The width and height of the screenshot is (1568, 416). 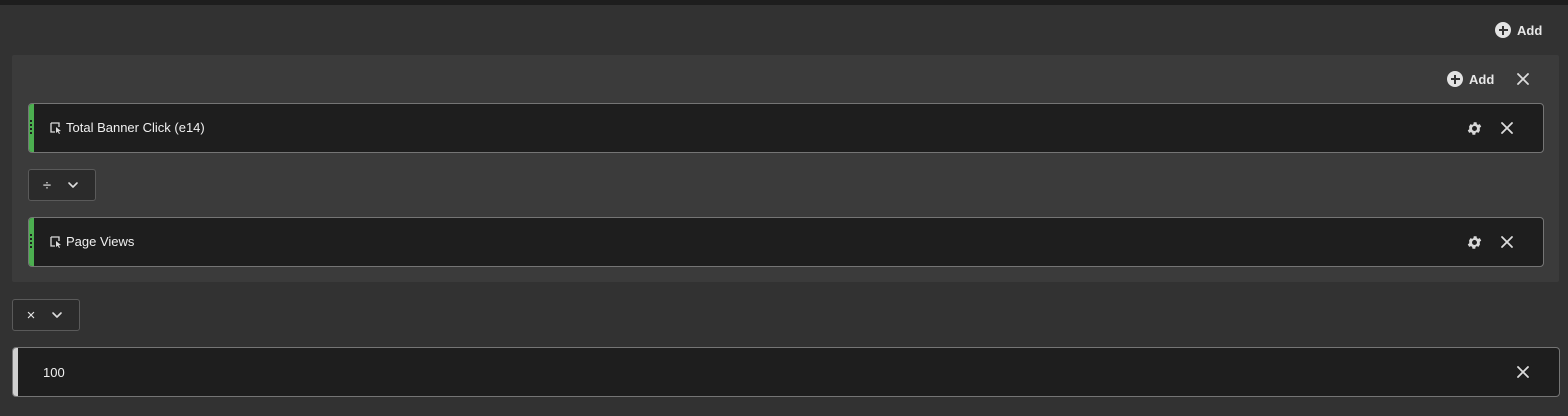 I want to click on constant-value: 100, so click(x=54, y=372).